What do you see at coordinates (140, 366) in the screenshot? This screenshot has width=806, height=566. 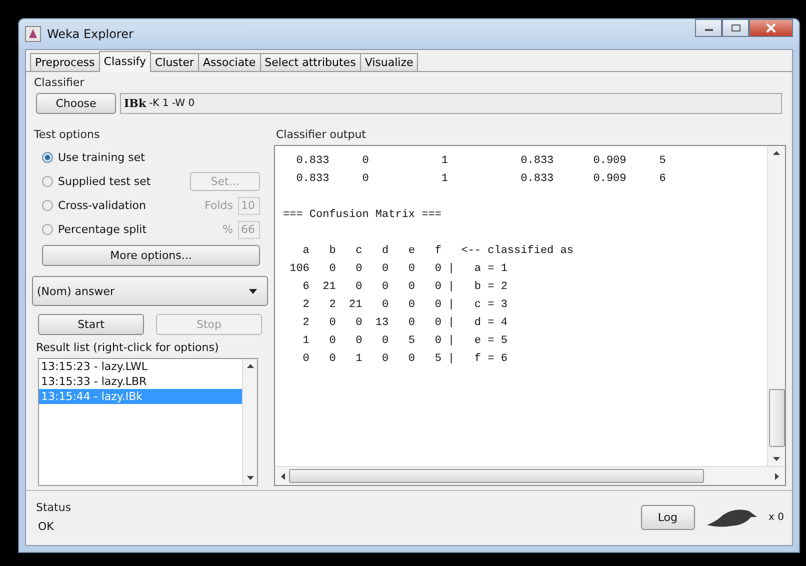 I see `result-item: 13:15:23 - lazy.LWL` at bounding box center [140, 366].